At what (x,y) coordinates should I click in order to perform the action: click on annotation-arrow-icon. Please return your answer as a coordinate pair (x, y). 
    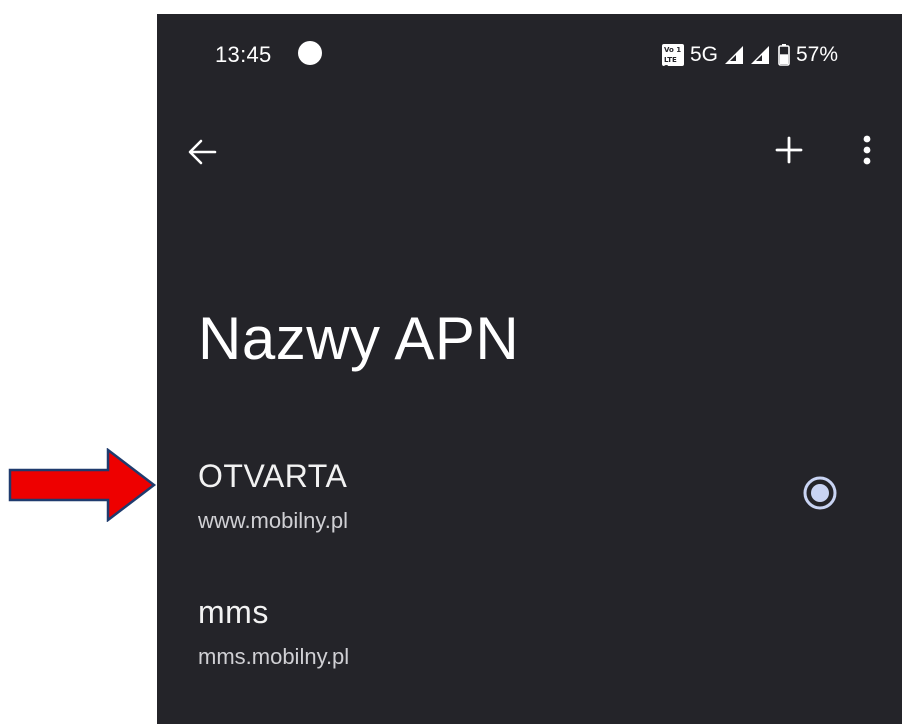
    Looking at the image, I should click on (82, 485).